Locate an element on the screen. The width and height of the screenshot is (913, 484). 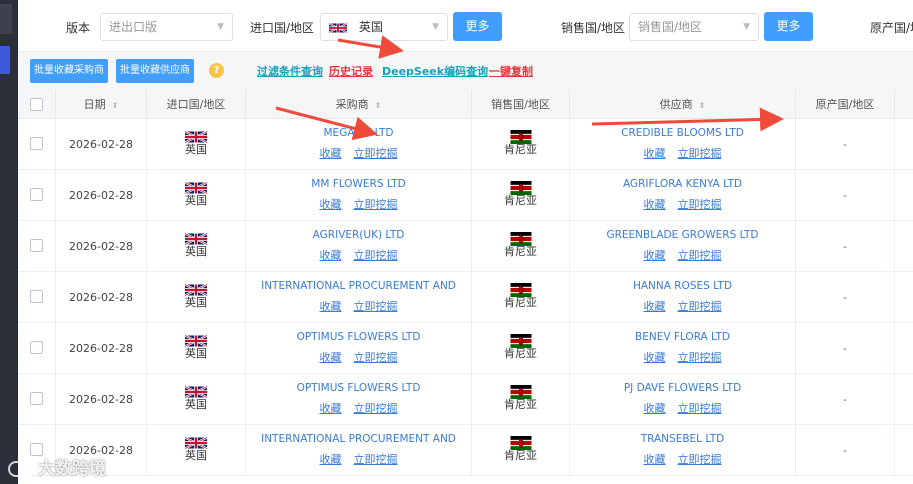
supplier-name-link: CREDIBLE BLOOMS LTD is located at coordinates (682, 129).